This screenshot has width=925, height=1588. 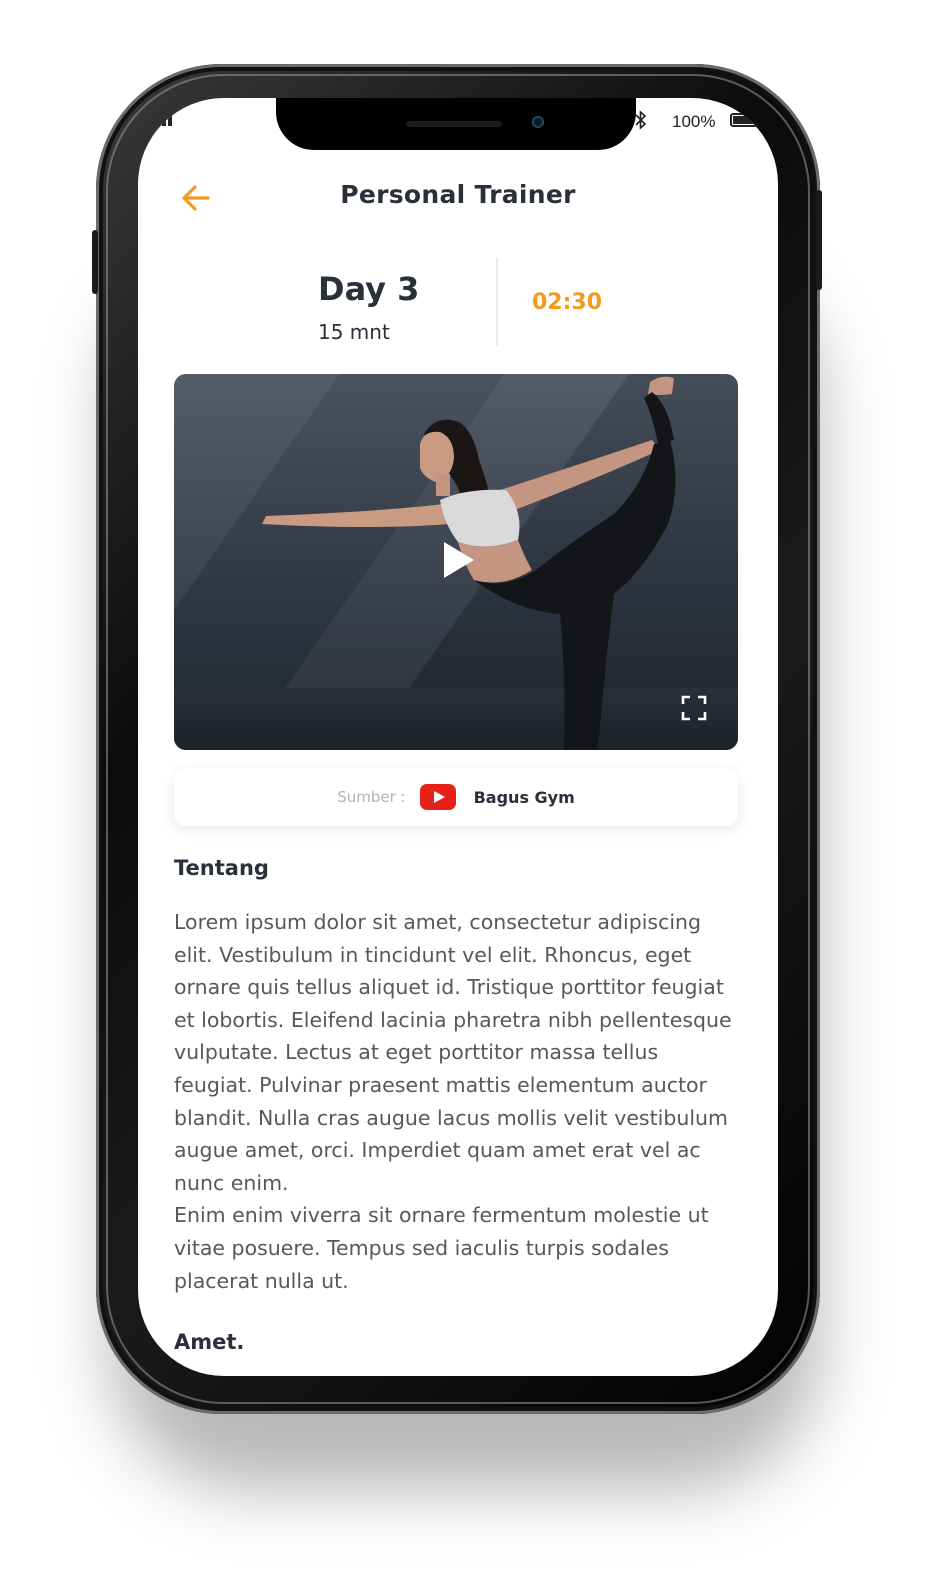 I want to click on bluetooth-icon, so click(x=641, y=122).